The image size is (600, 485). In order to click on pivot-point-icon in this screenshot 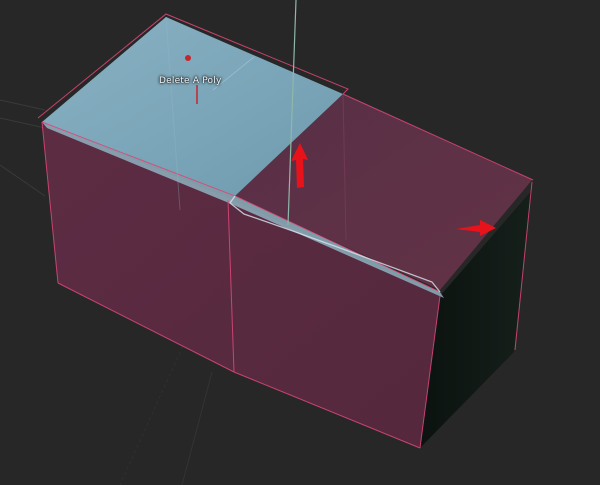, I will do `click(188, 58)`.